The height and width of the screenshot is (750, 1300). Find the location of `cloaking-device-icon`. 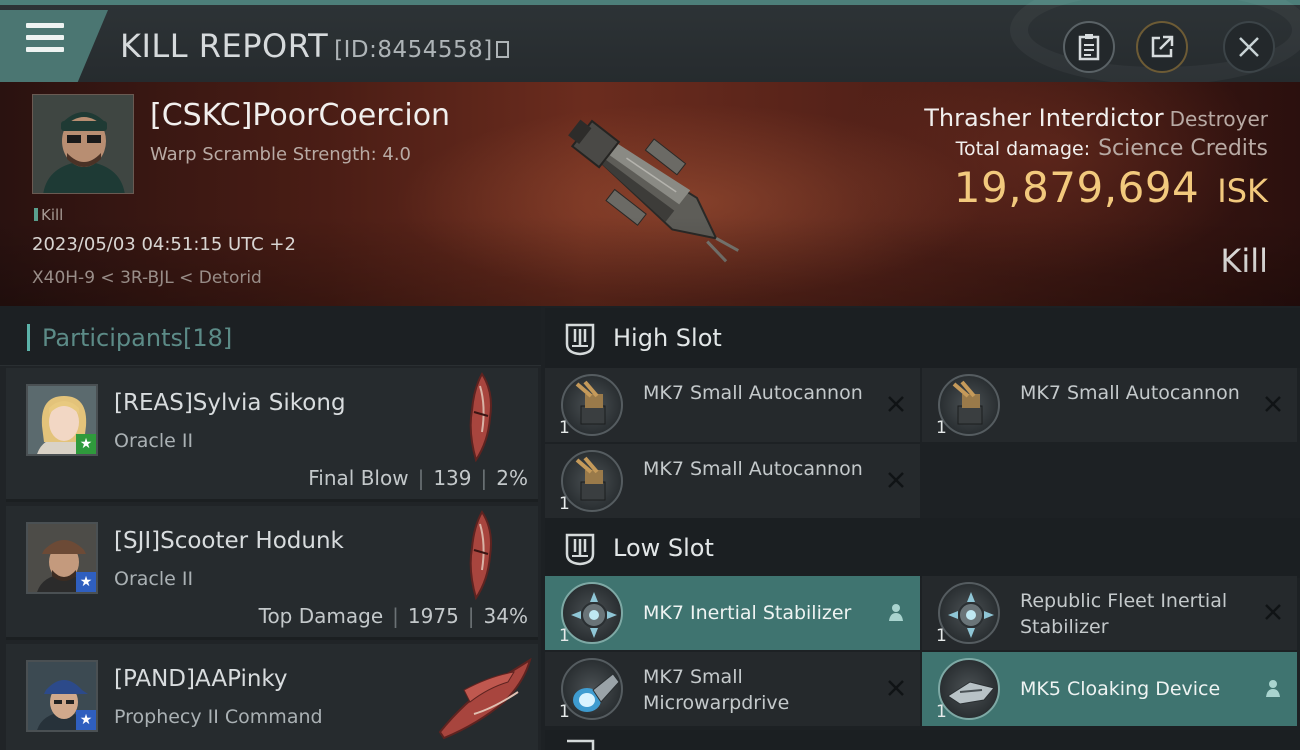

cloaking-device-icon is located at coordinates (969, 689).